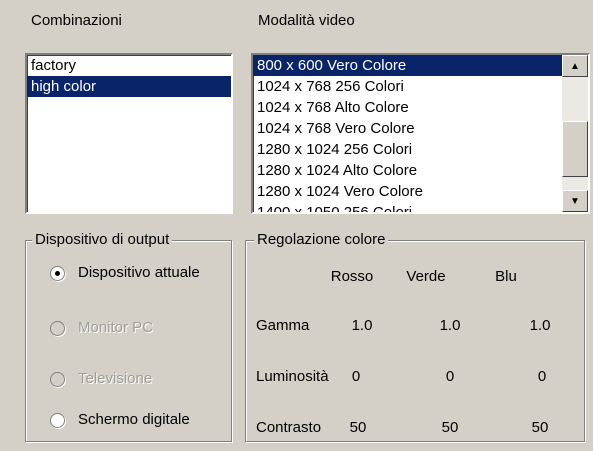 This screenshot has height=451, width=593. I want to click on down-arrow-icon: ▼, so click(575, 201).